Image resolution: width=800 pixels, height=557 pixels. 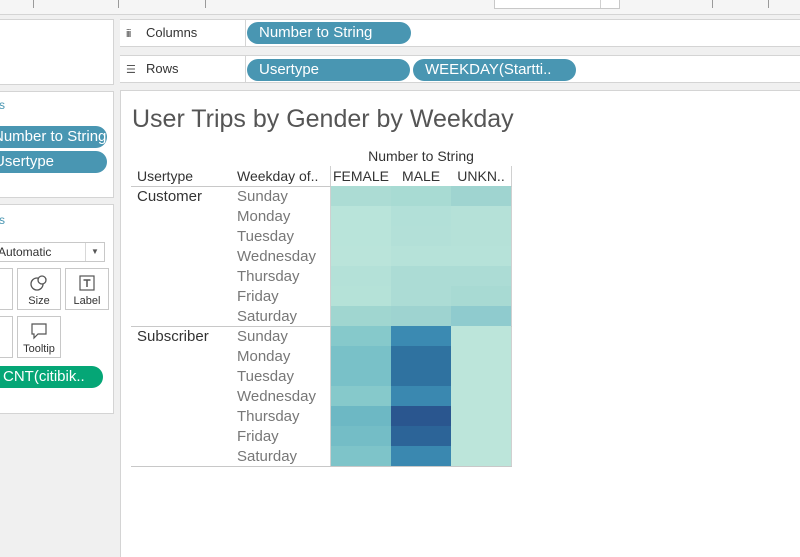 What do you see at coordinates (321, 466) in the screenshot?
I see `bottom-rule` at bounding box center [321, 466].